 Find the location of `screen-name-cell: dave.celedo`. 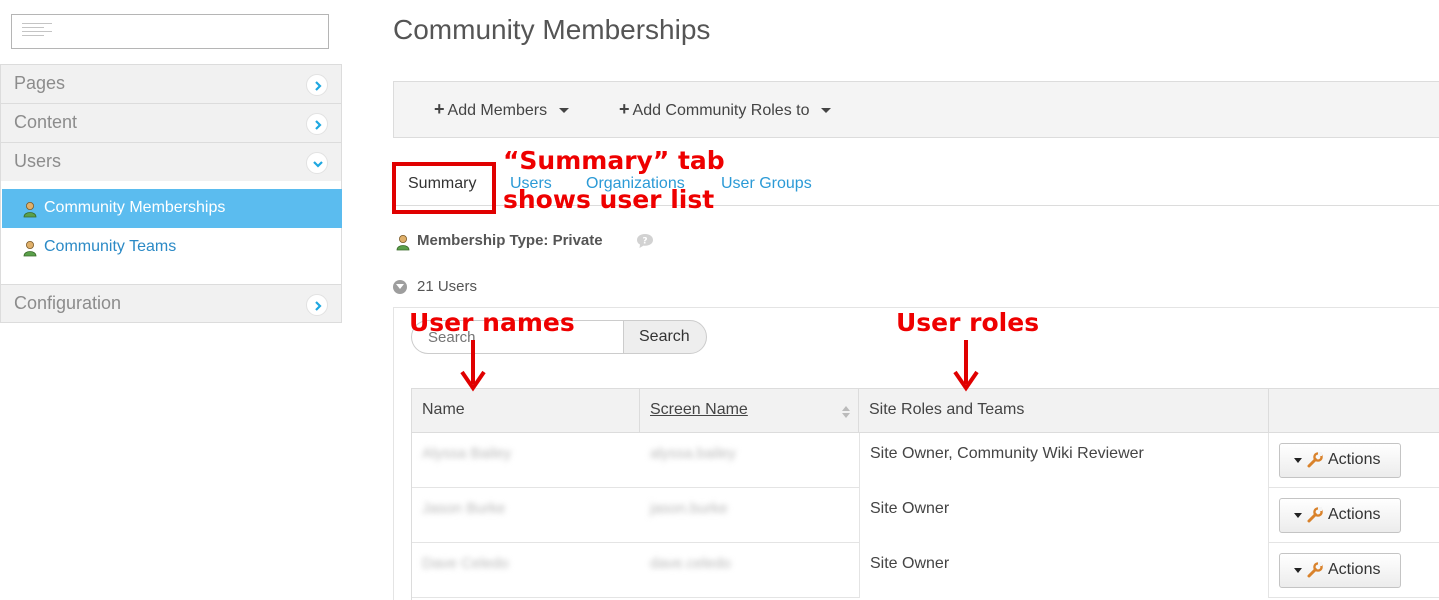

screen-name-cell: dave.celedo is located at coordinates (690, 563).